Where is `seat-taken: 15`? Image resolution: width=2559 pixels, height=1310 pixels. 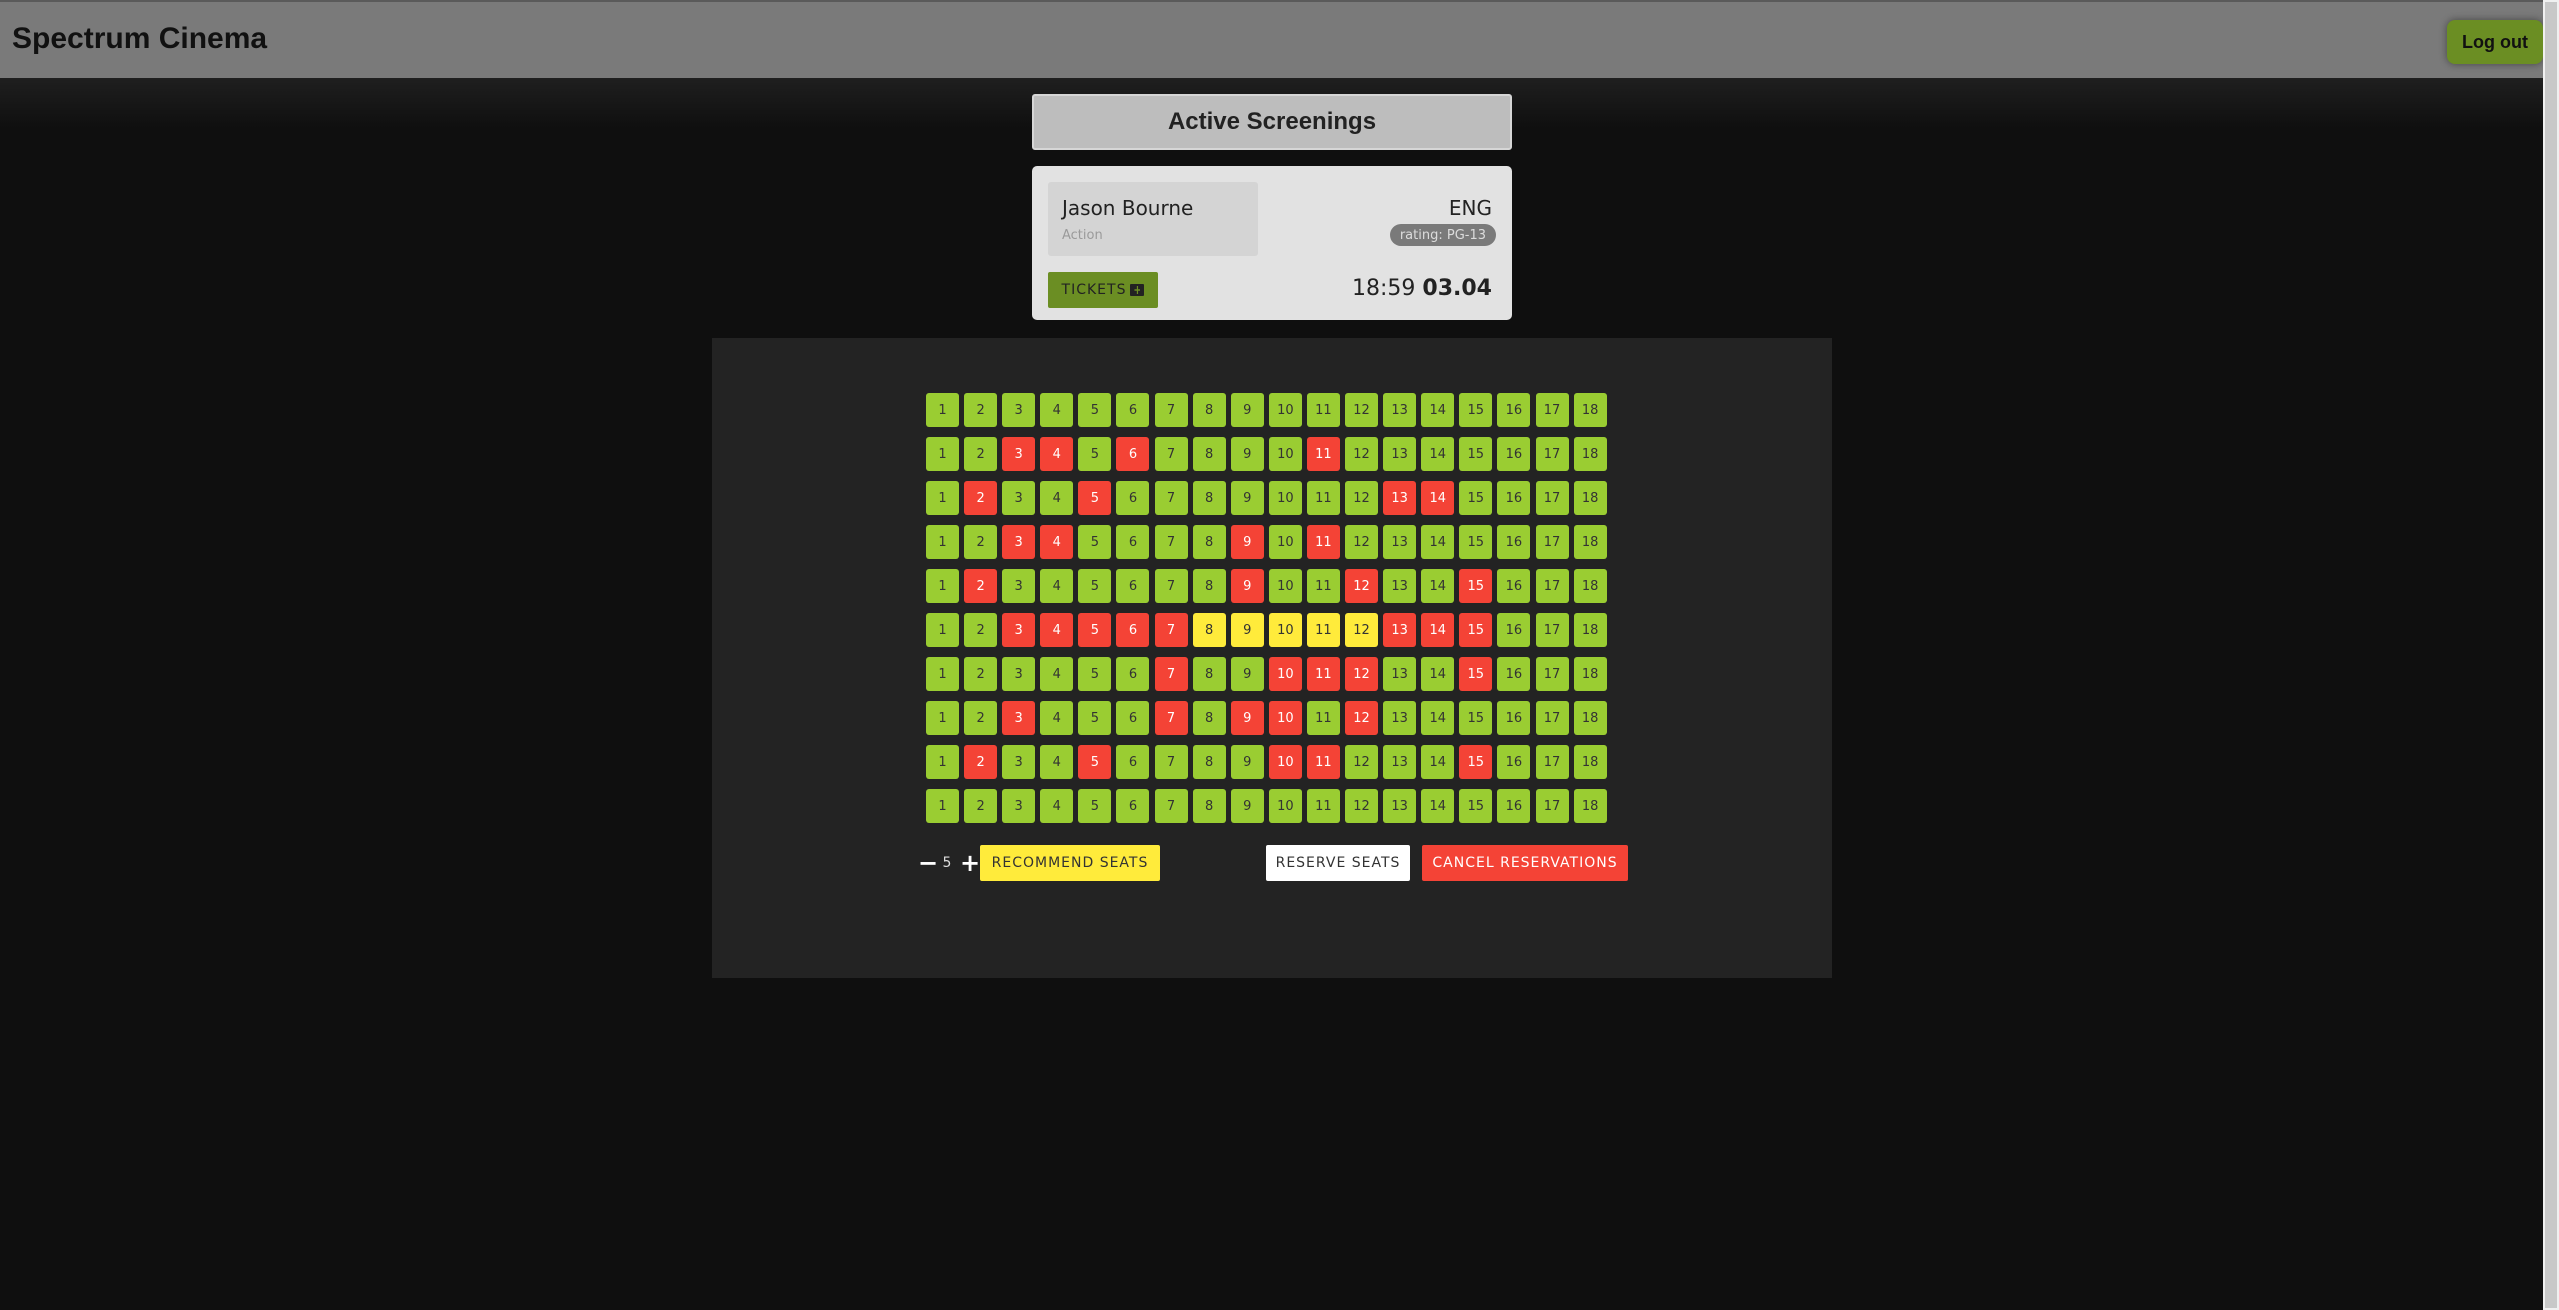 seat-taken: 15 is located at coordinates (1476, 762).